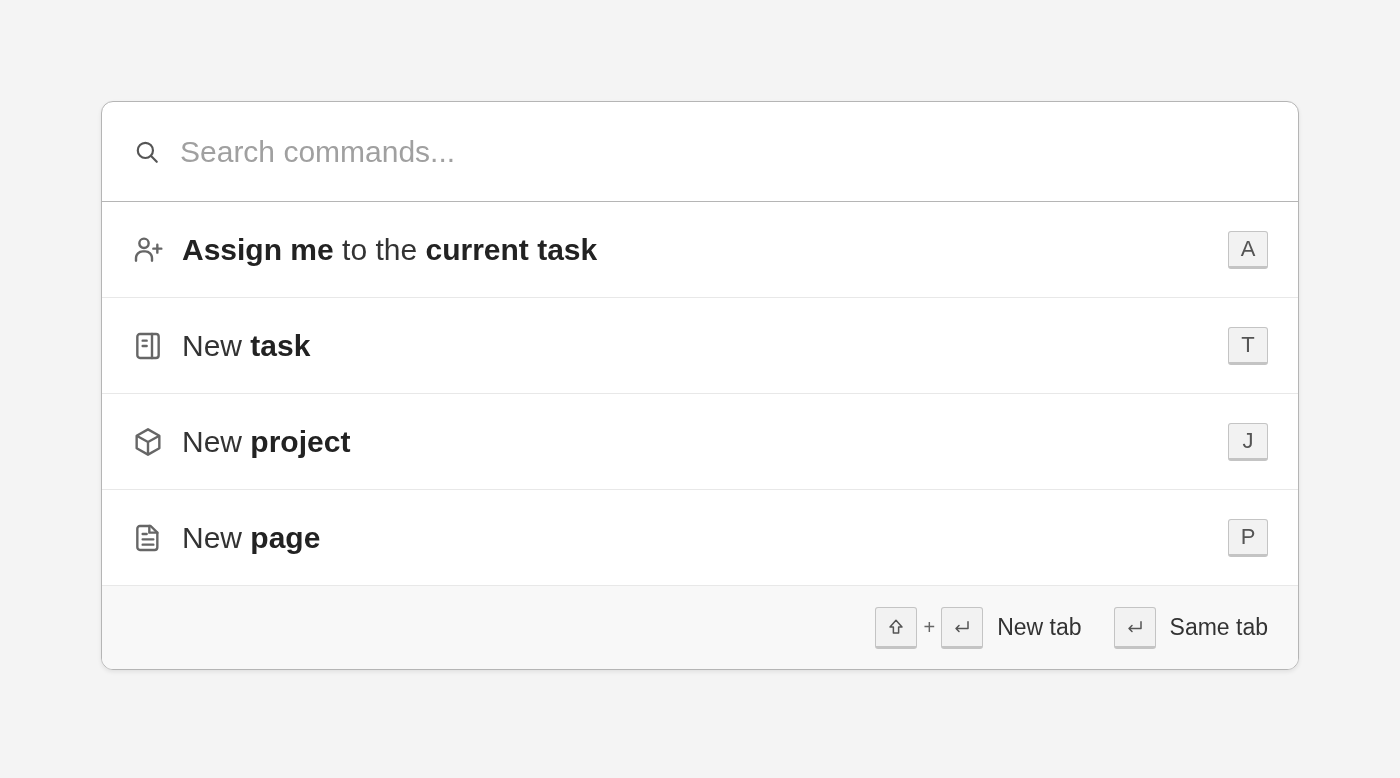 The height and width of the screenshot is (778, 1400). I want to click on command-item: Assign me to the current task A, so click(700, 250).